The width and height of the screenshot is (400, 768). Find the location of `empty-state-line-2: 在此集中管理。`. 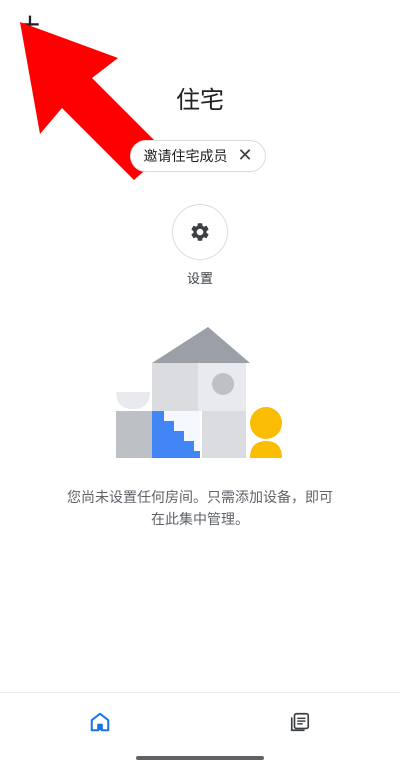

empty-state-line-2: 在此集中管理。 is located at coordinates (200, 520).